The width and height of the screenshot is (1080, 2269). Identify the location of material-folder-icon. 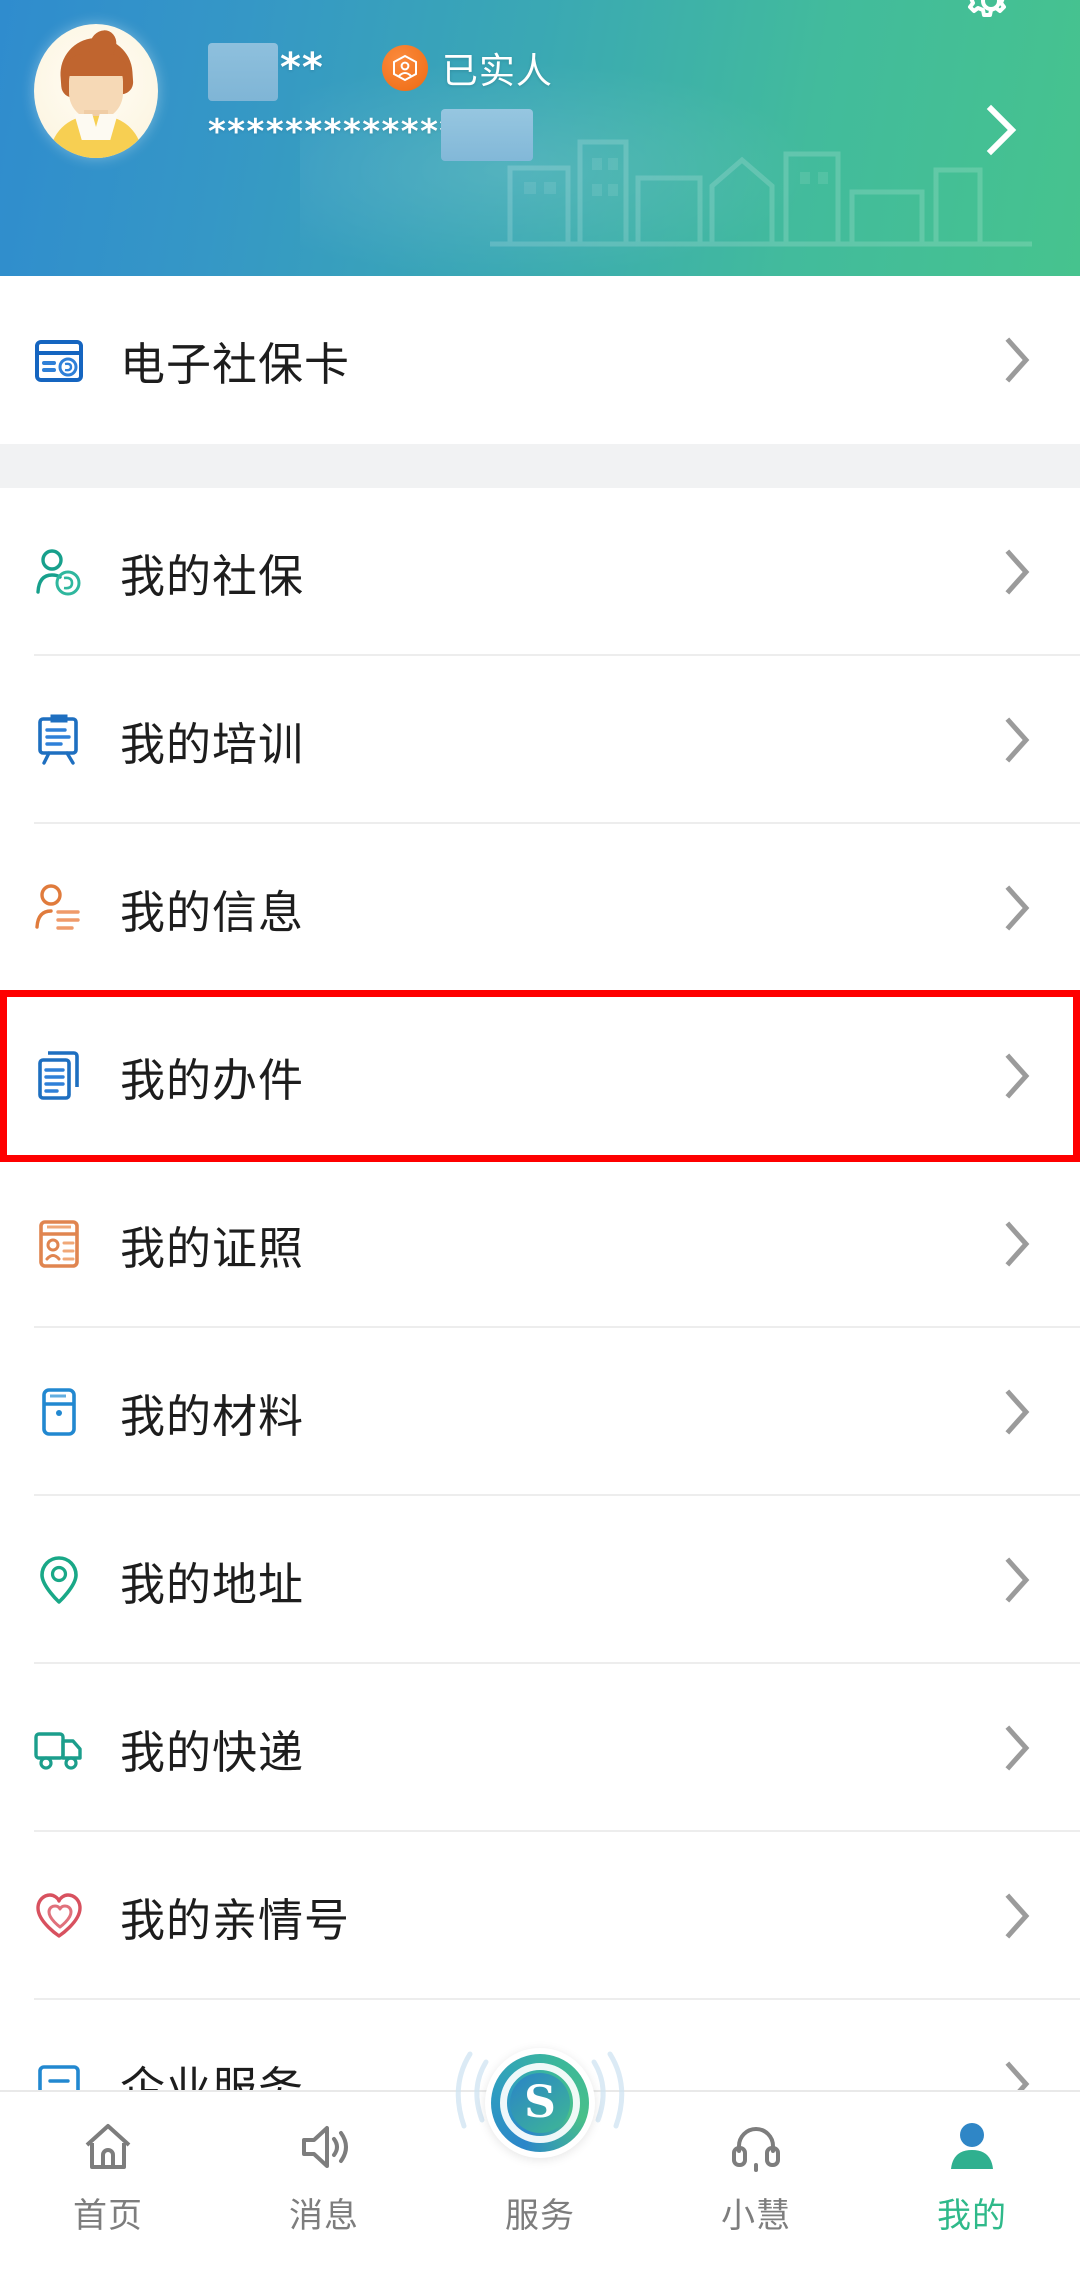
(59, 1412).